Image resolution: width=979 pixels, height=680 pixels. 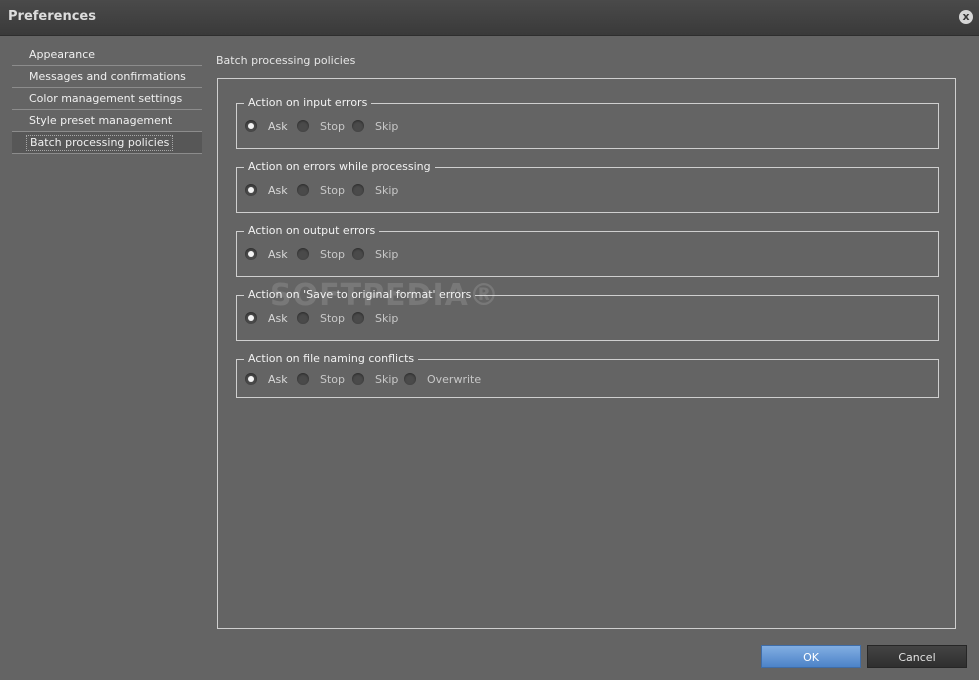 What do you see at coordinates (966, 17) in the screenshot?
I see `close-icon: x` at bounding box center [966, 17].